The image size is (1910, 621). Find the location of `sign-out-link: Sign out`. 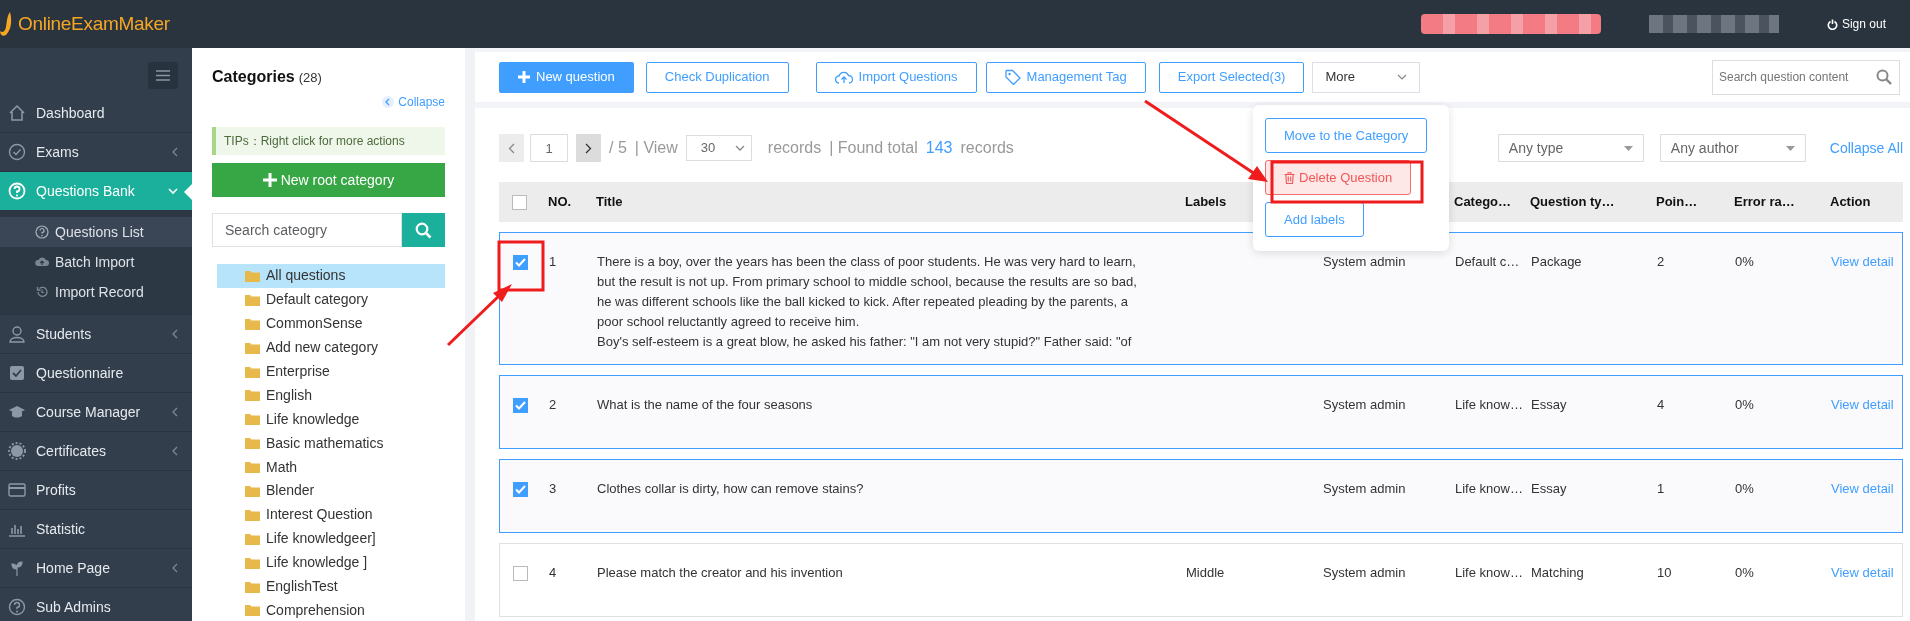

sign-out-link: Sign out is located at coordinates (1856, 24).